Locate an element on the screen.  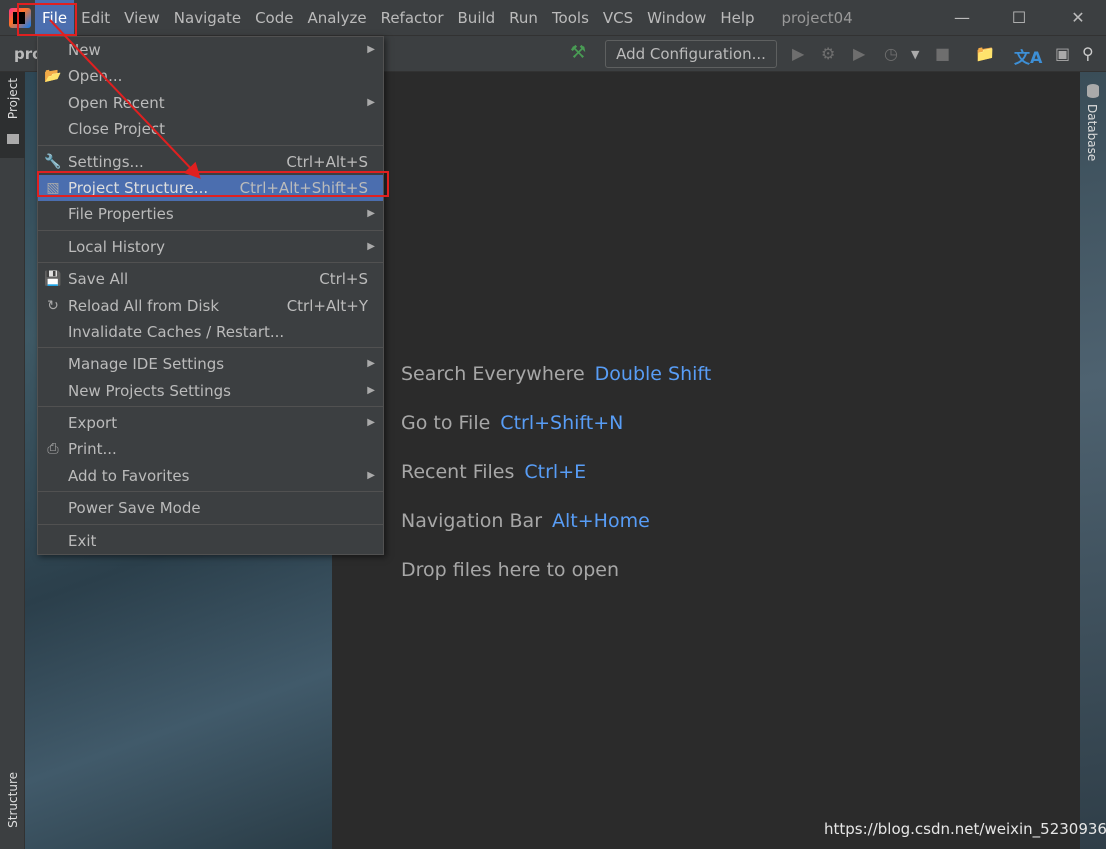
hint-label: Go to File is located at coordinates (446, 423).